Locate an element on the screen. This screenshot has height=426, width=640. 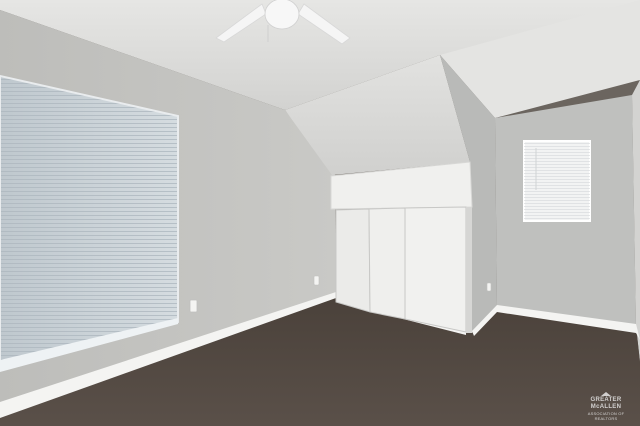
watermark-line1: GREATER McALLEN is located at coordinates (606, 403).